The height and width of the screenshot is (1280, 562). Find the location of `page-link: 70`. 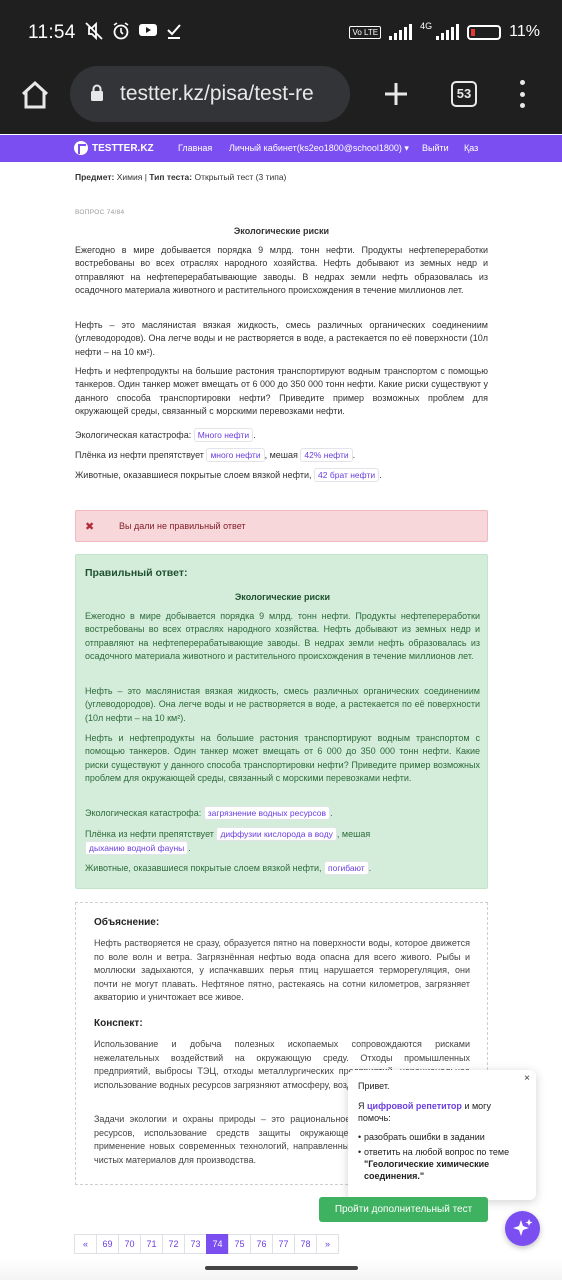

page-link: 70 is located at coordinates (129, 1244).